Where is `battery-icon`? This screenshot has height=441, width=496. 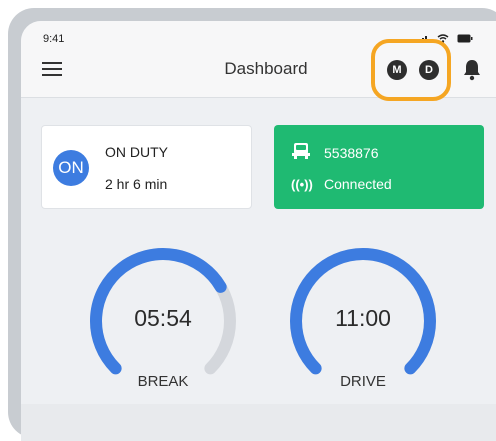 battery-icon is located at coordinates (465, 39).